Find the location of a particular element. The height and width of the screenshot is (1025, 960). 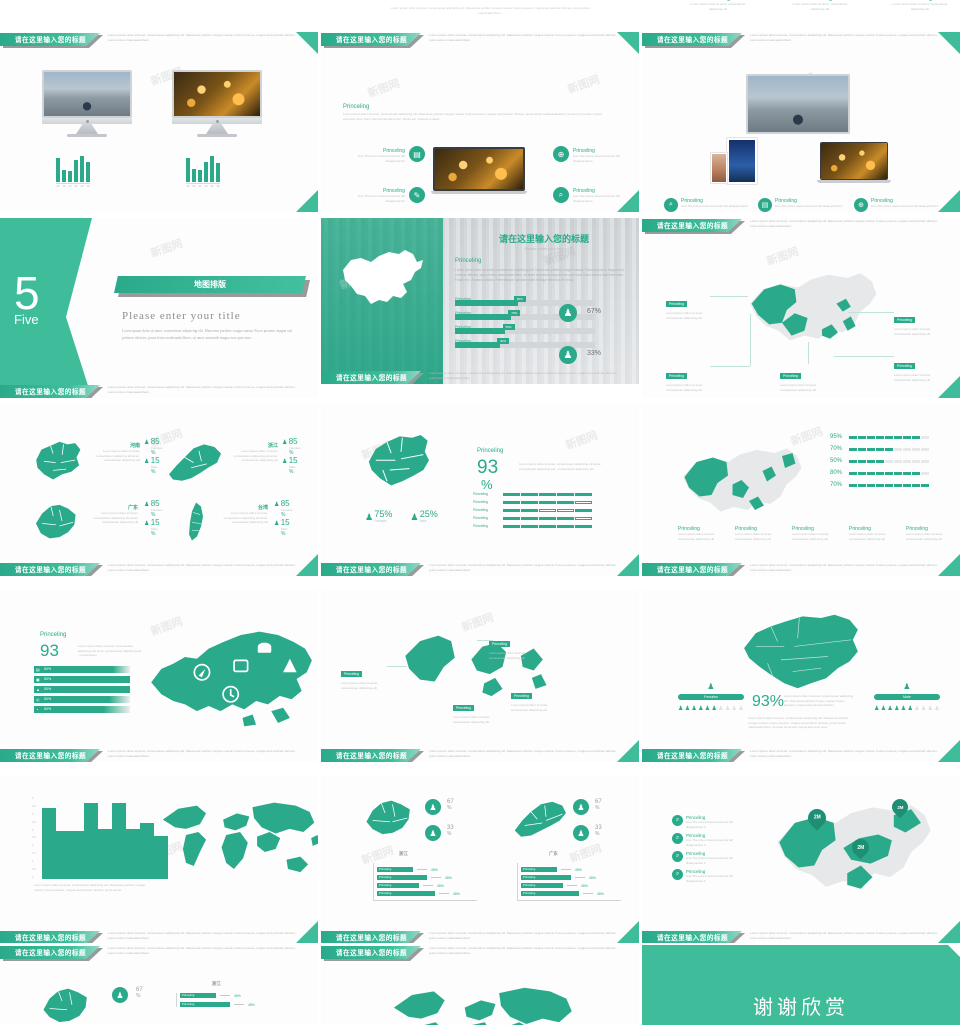

imac-chin-right is located at coordinates (217, 121).